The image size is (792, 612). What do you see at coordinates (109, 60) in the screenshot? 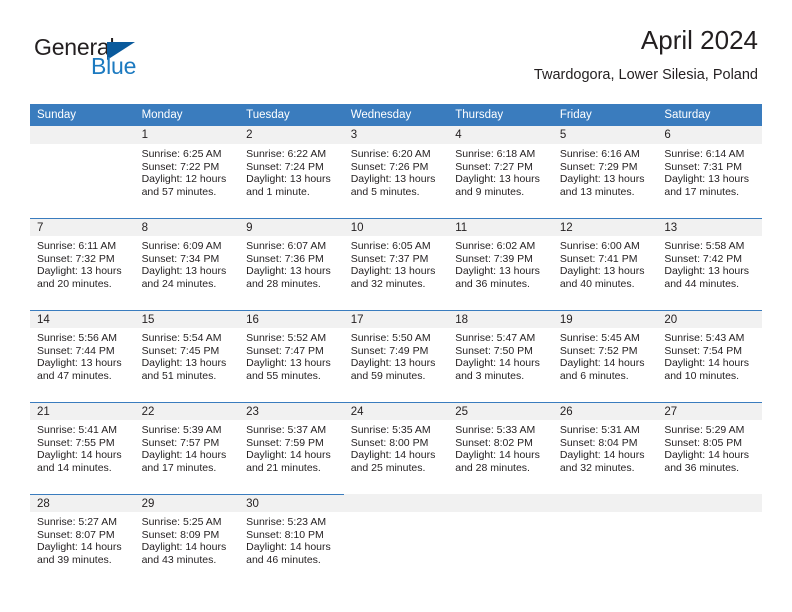
I see `general-blue-logo: General Blue` at bounding box center [109, 60].